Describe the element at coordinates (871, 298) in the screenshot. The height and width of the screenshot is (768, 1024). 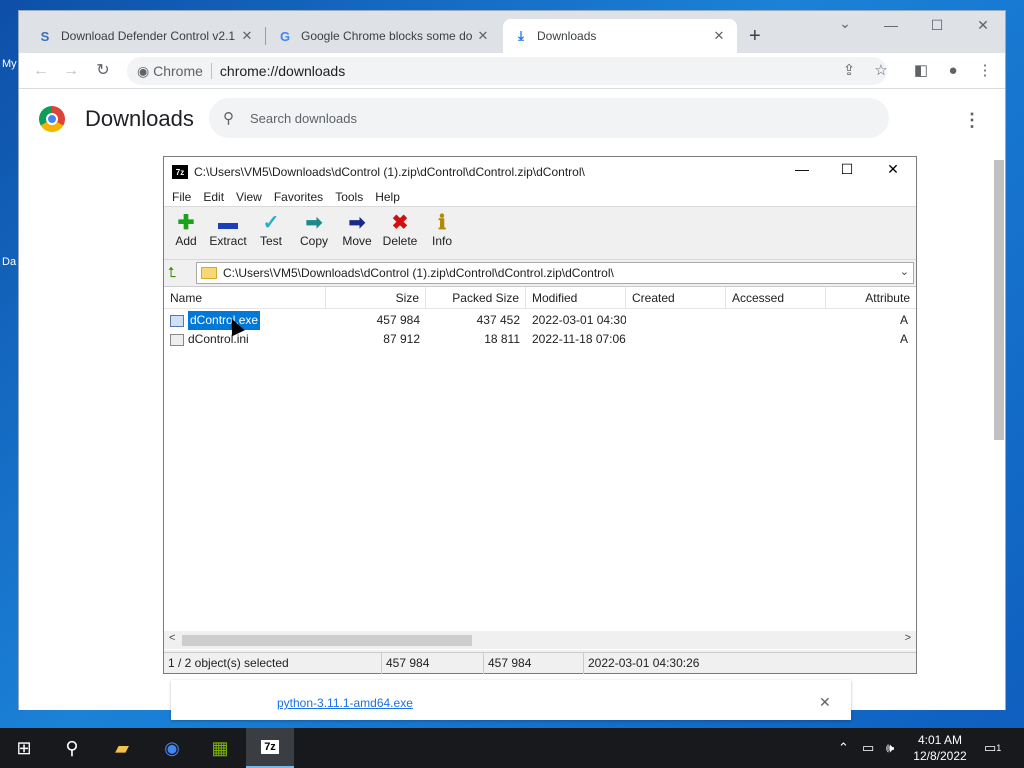
I see `column-attribute: Attribute` at that location.